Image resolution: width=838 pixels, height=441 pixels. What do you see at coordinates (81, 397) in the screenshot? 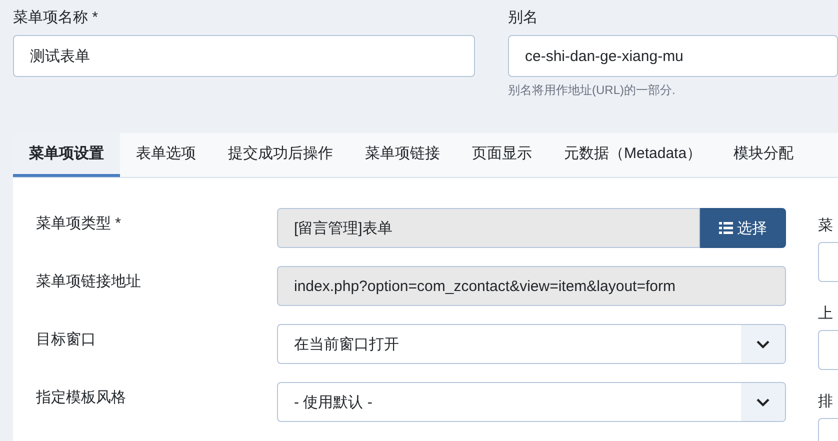
I see `field-label: 指定模板风格` at bounding box center [81, 397].